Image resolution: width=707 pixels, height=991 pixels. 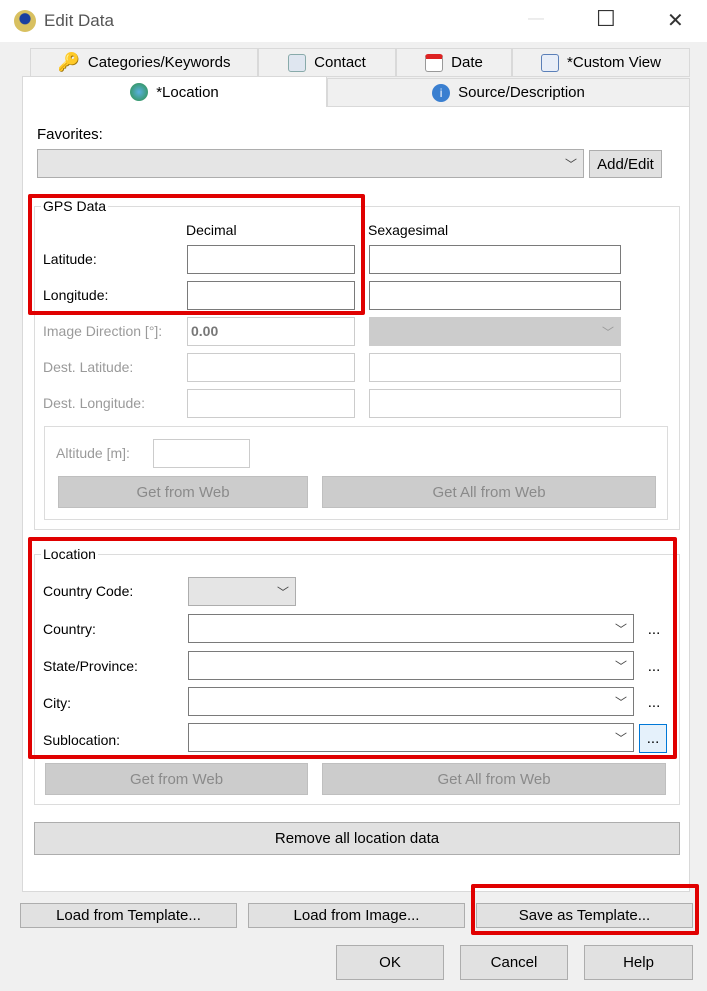 I want to click on tab-categories-keywords: 🔑 Categories/Keywords, so click(x=144, y=62).